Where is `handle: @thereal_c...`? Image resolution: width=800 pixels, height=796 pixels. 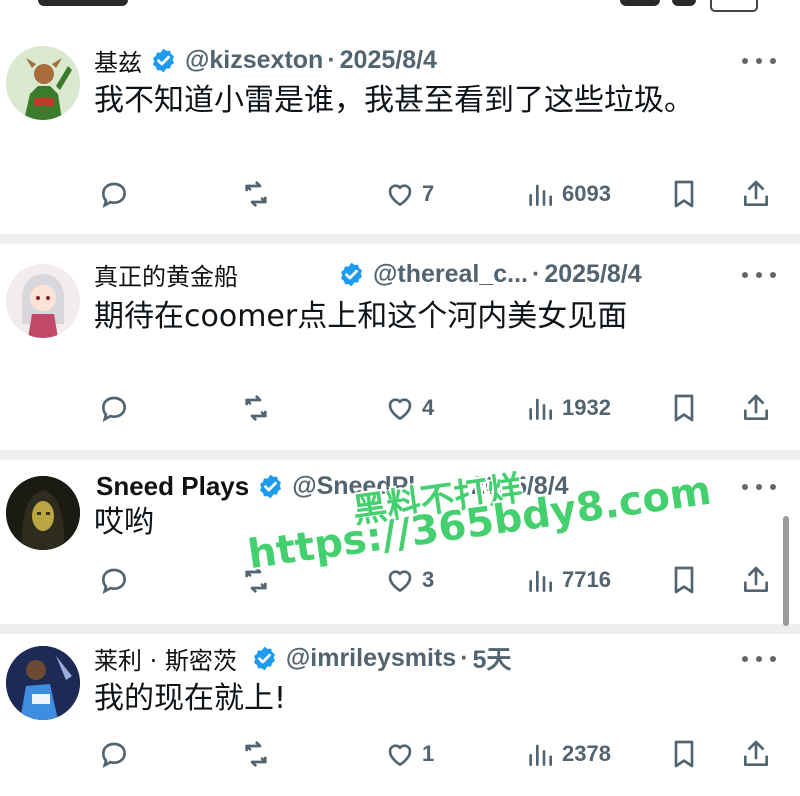
handle: @thereal_c... is located at coordinates (450, 274).